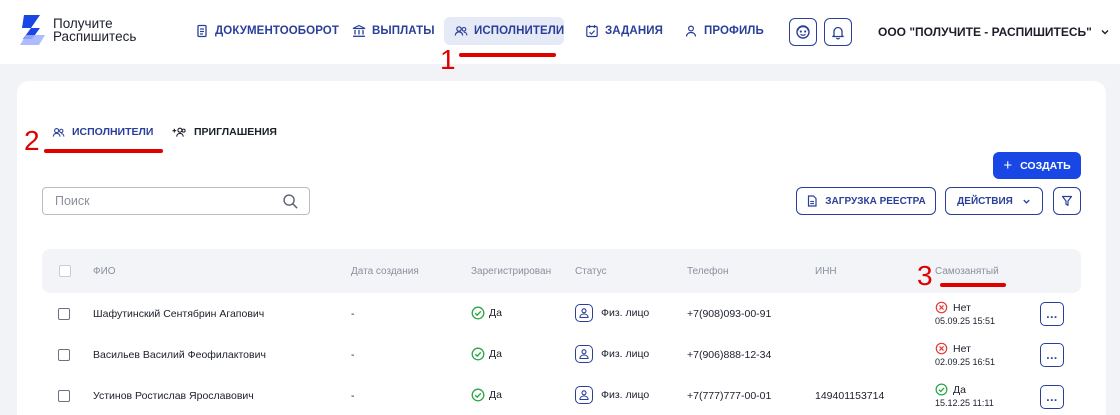 This screenshot has width=1120, height=415. I want to click on nav-payments-label: ВЫПЛАТЫ, so click(403, 31).